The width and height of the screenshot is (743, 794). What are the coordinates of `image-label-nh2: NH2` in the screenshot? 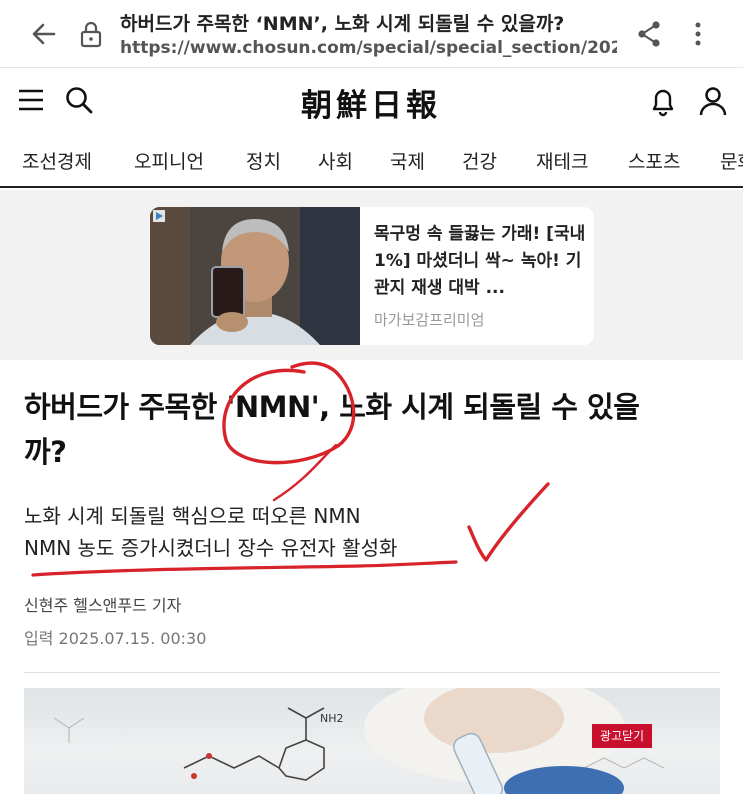 It's located at (332, 718).